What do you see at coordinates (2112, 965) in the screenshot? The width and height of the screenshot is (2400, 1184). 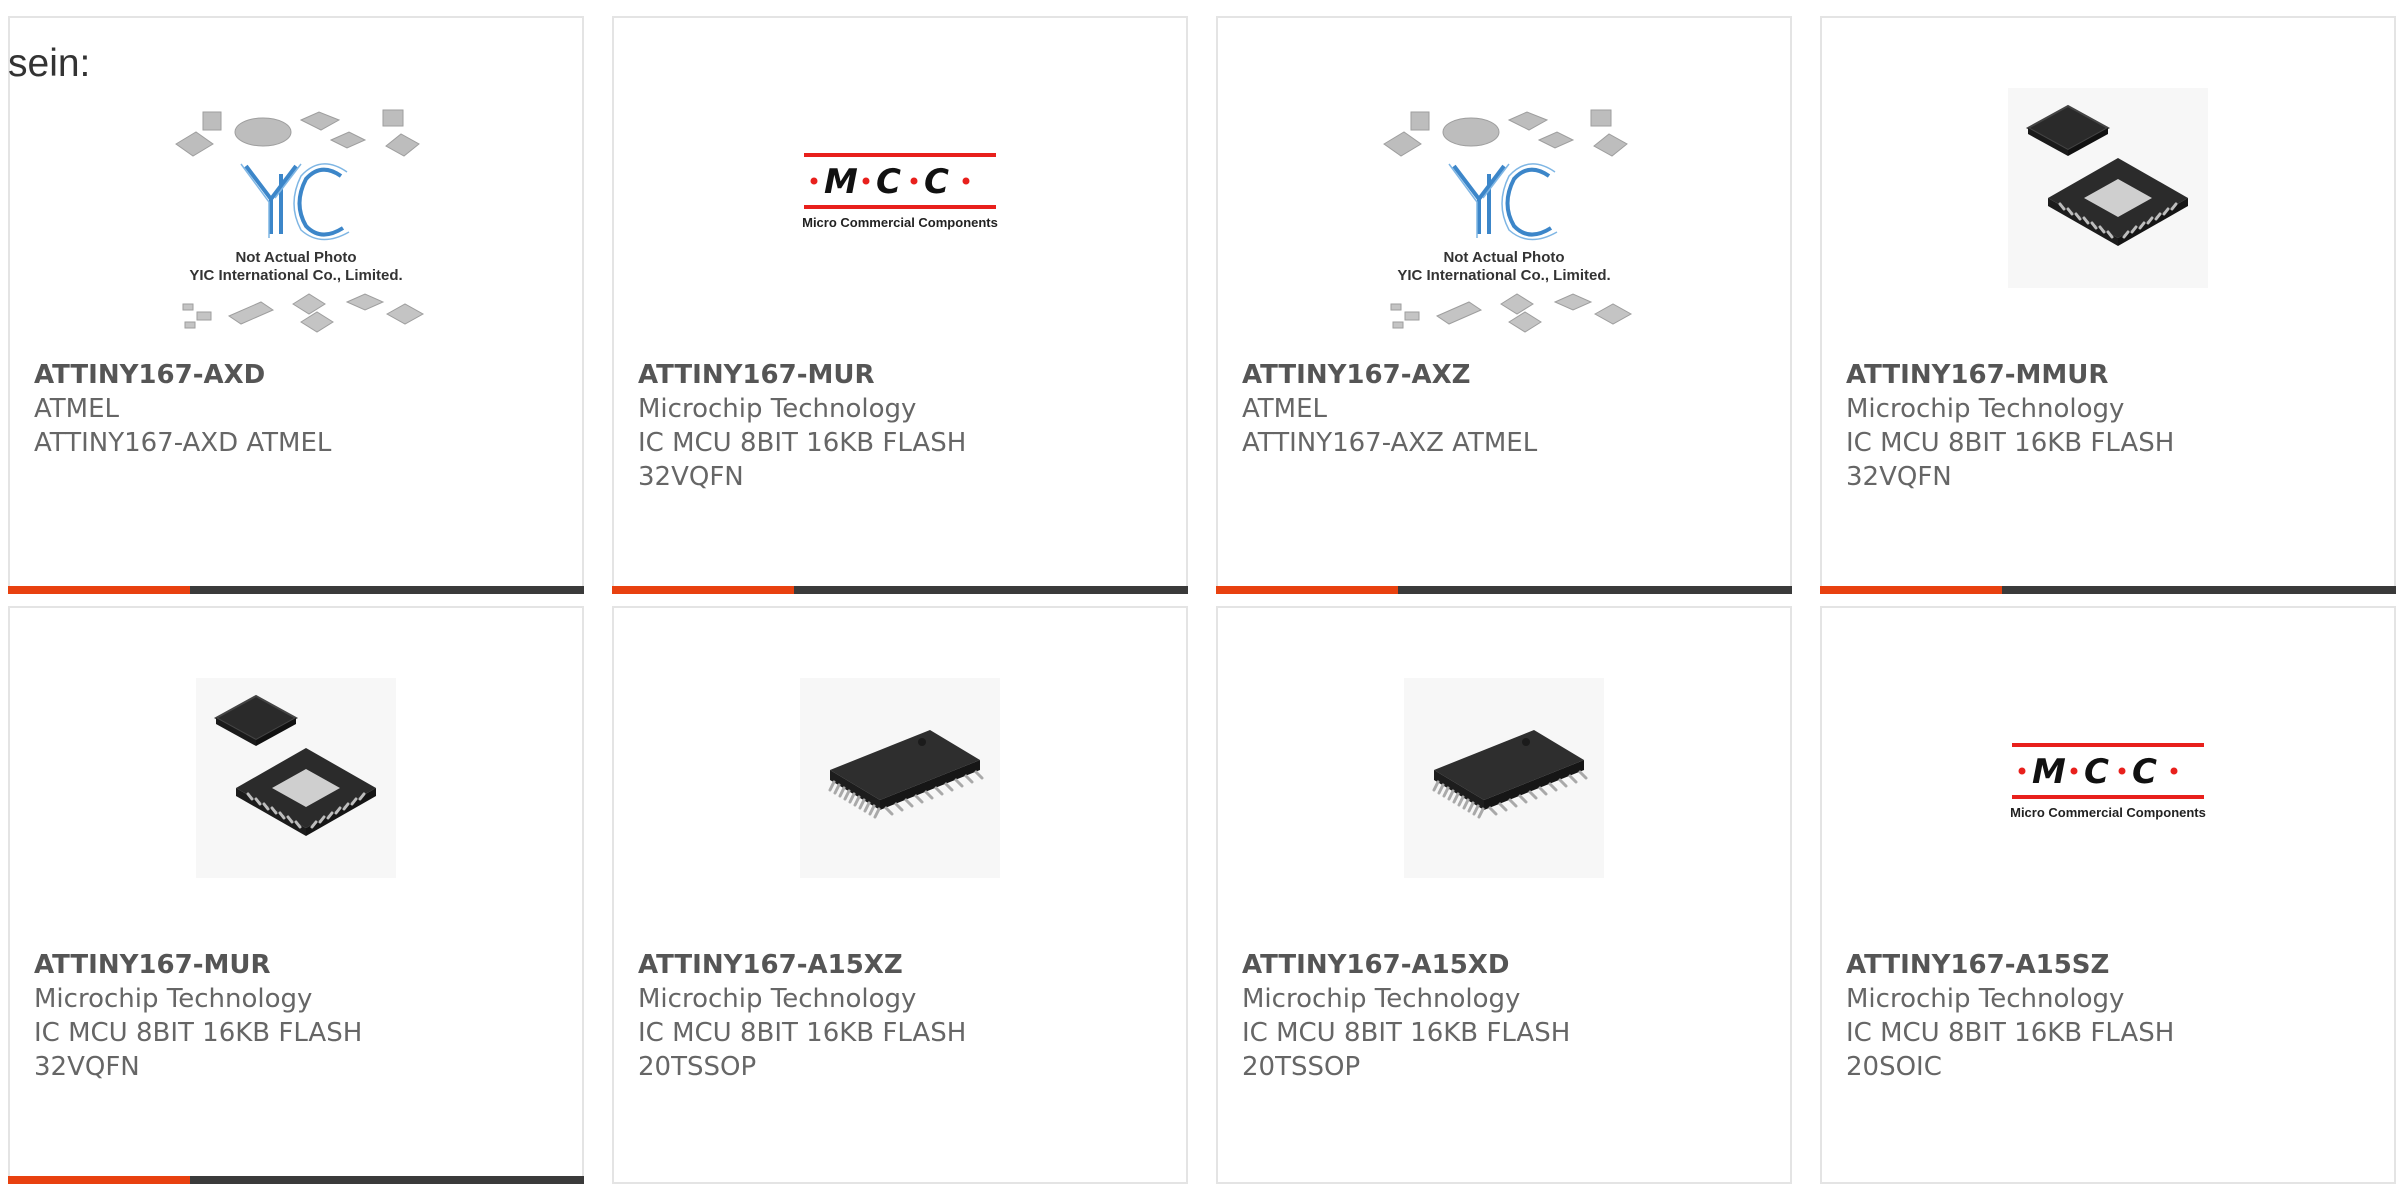 I see `part-number: ATTINY167-A15SZ` at bounding box center [2112, 965].